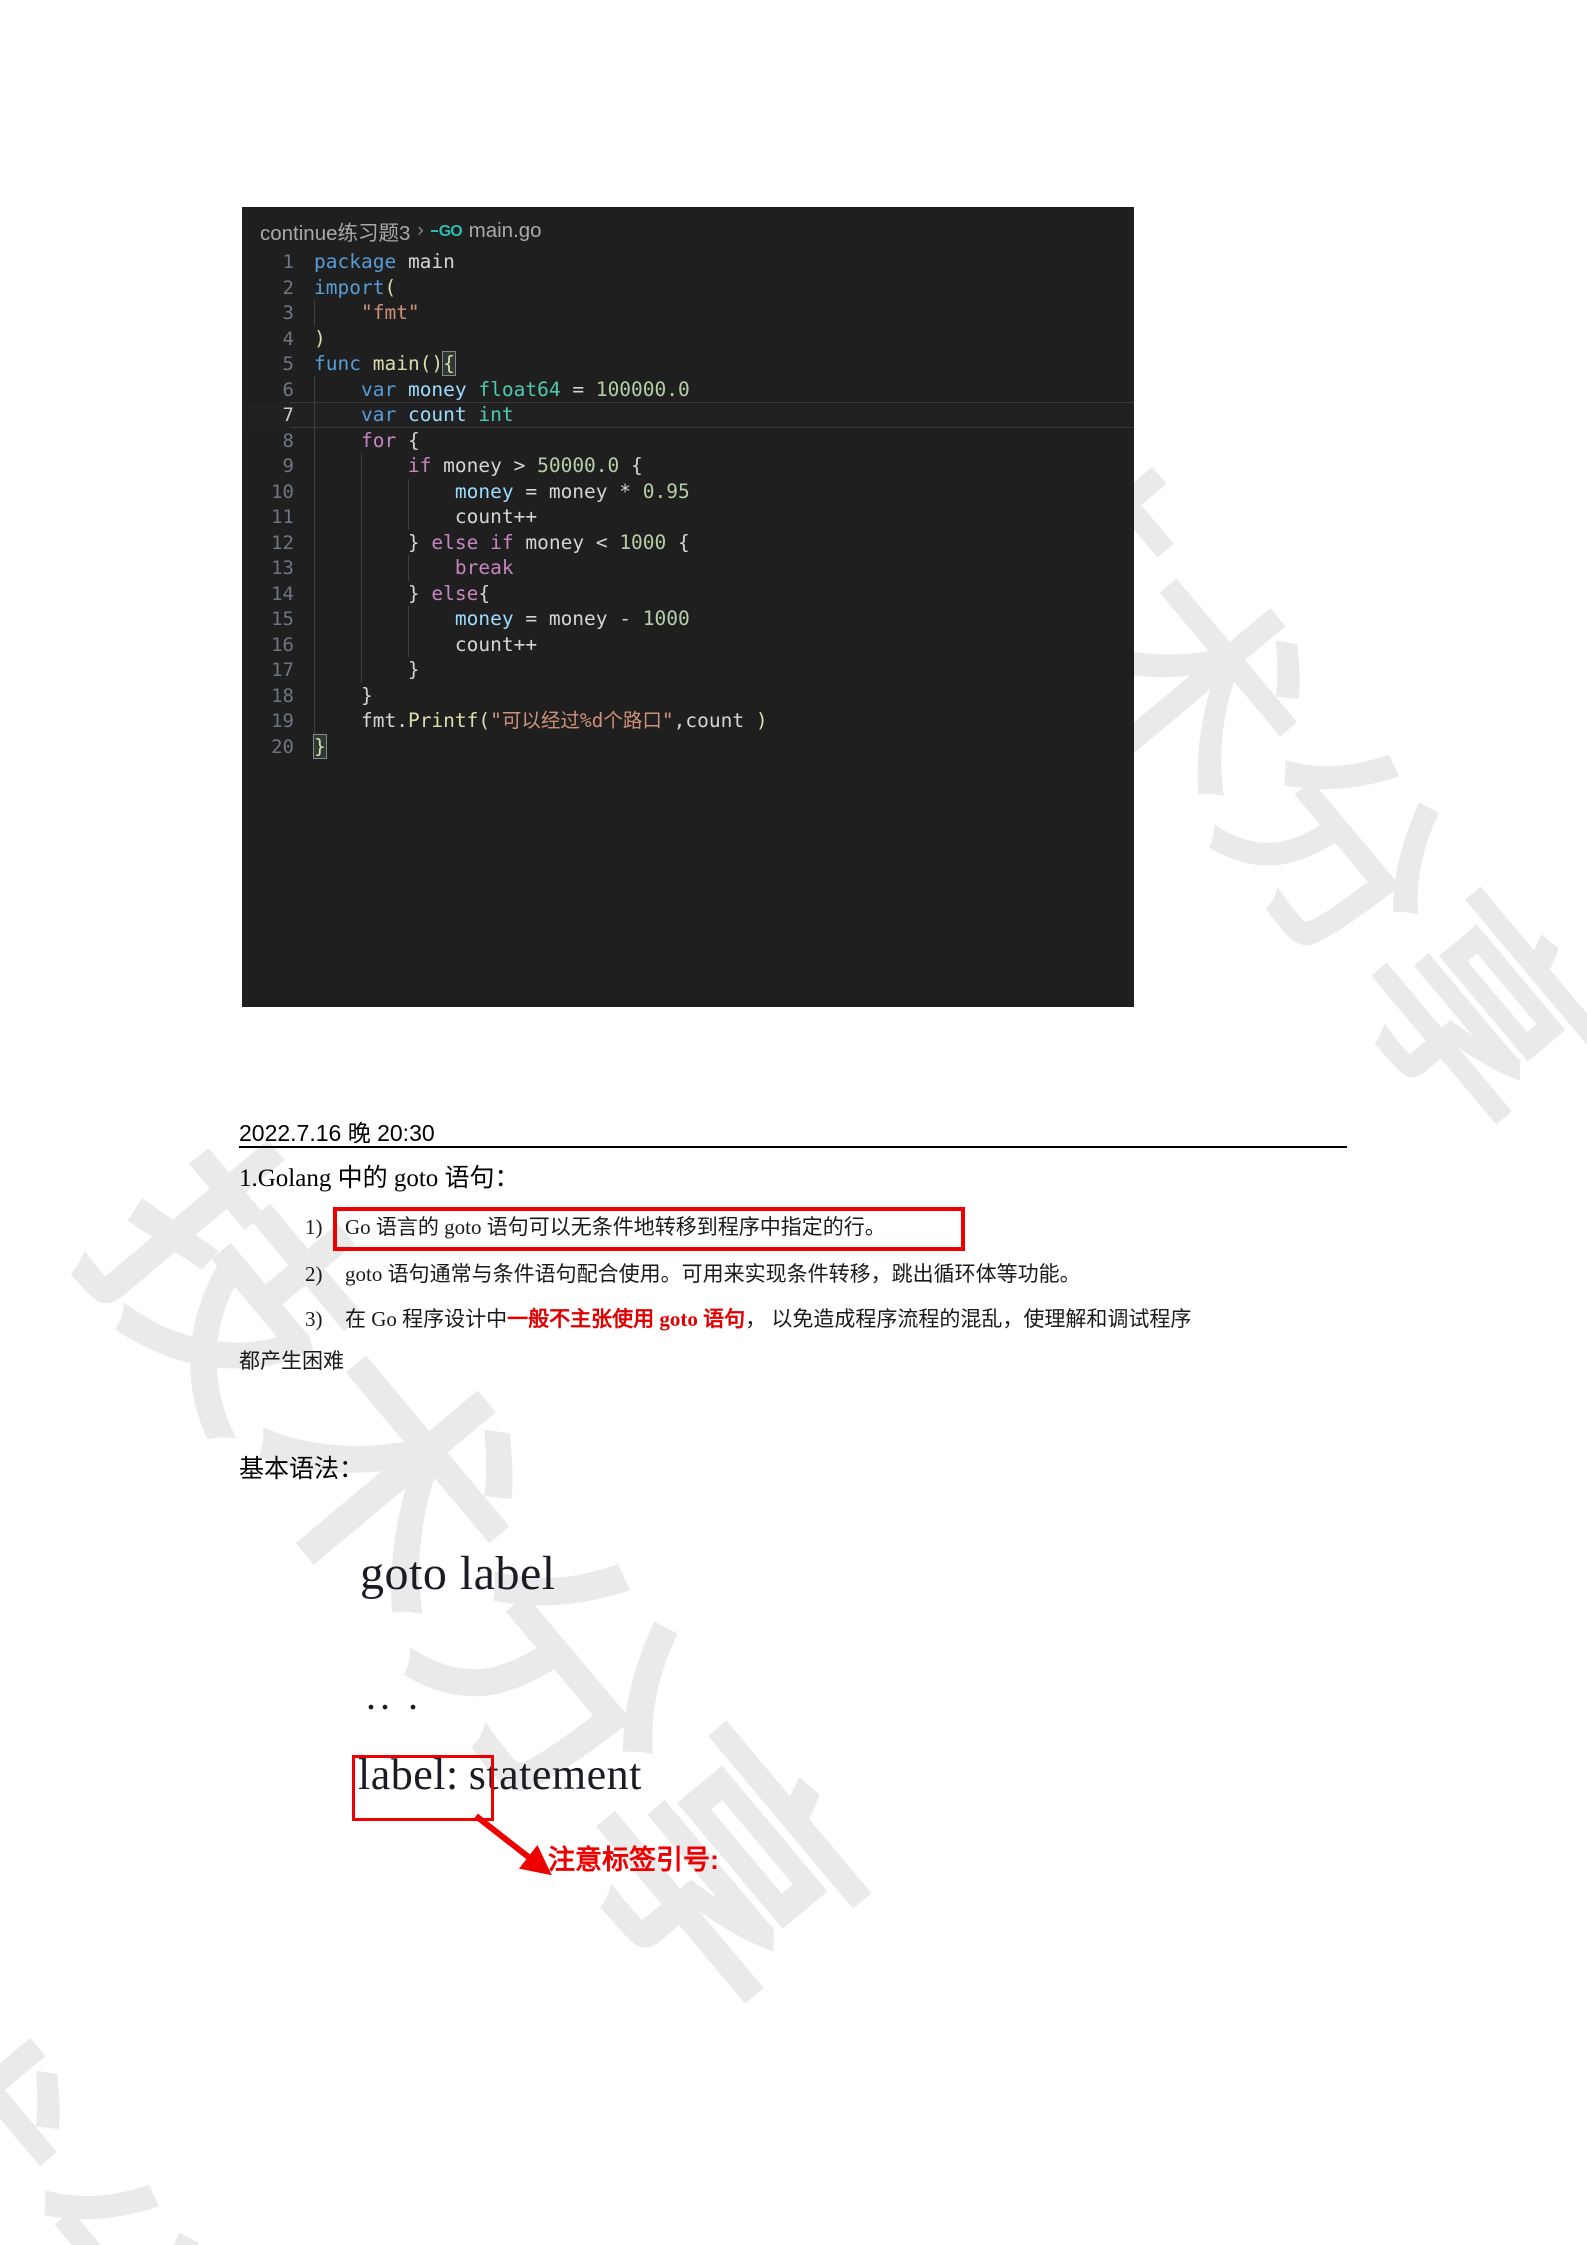 This screenshot has height=2245, width=1587. Describe the element at coordinates (642, 389) in the screenshot. I see `code-token: 100000.0` at that location.